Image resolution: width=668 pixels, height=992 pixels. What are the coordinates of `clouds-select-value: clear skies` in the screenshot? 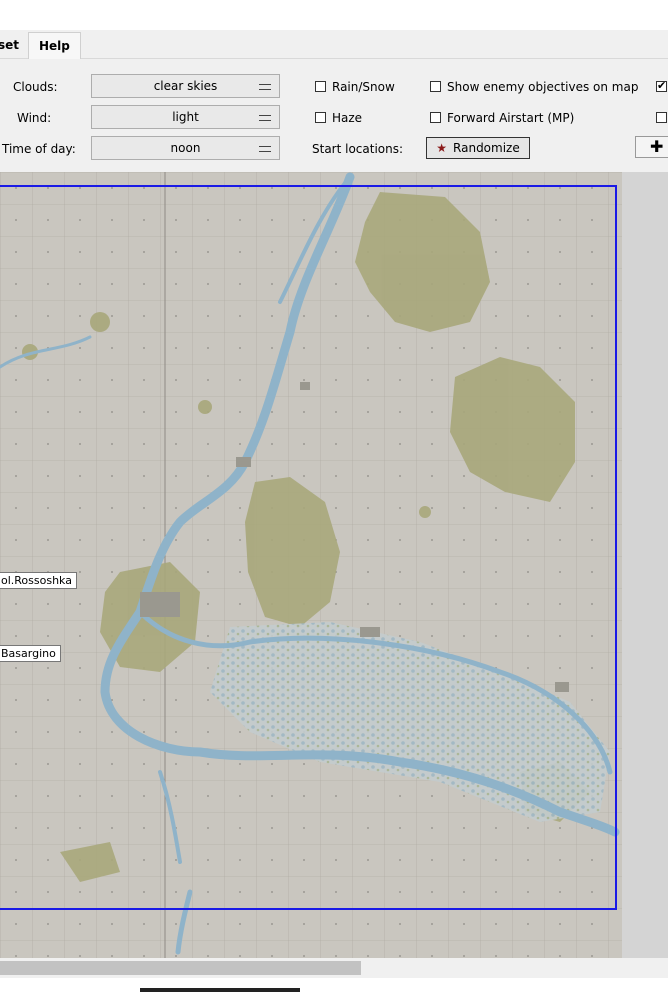 It's located at (185, 86).